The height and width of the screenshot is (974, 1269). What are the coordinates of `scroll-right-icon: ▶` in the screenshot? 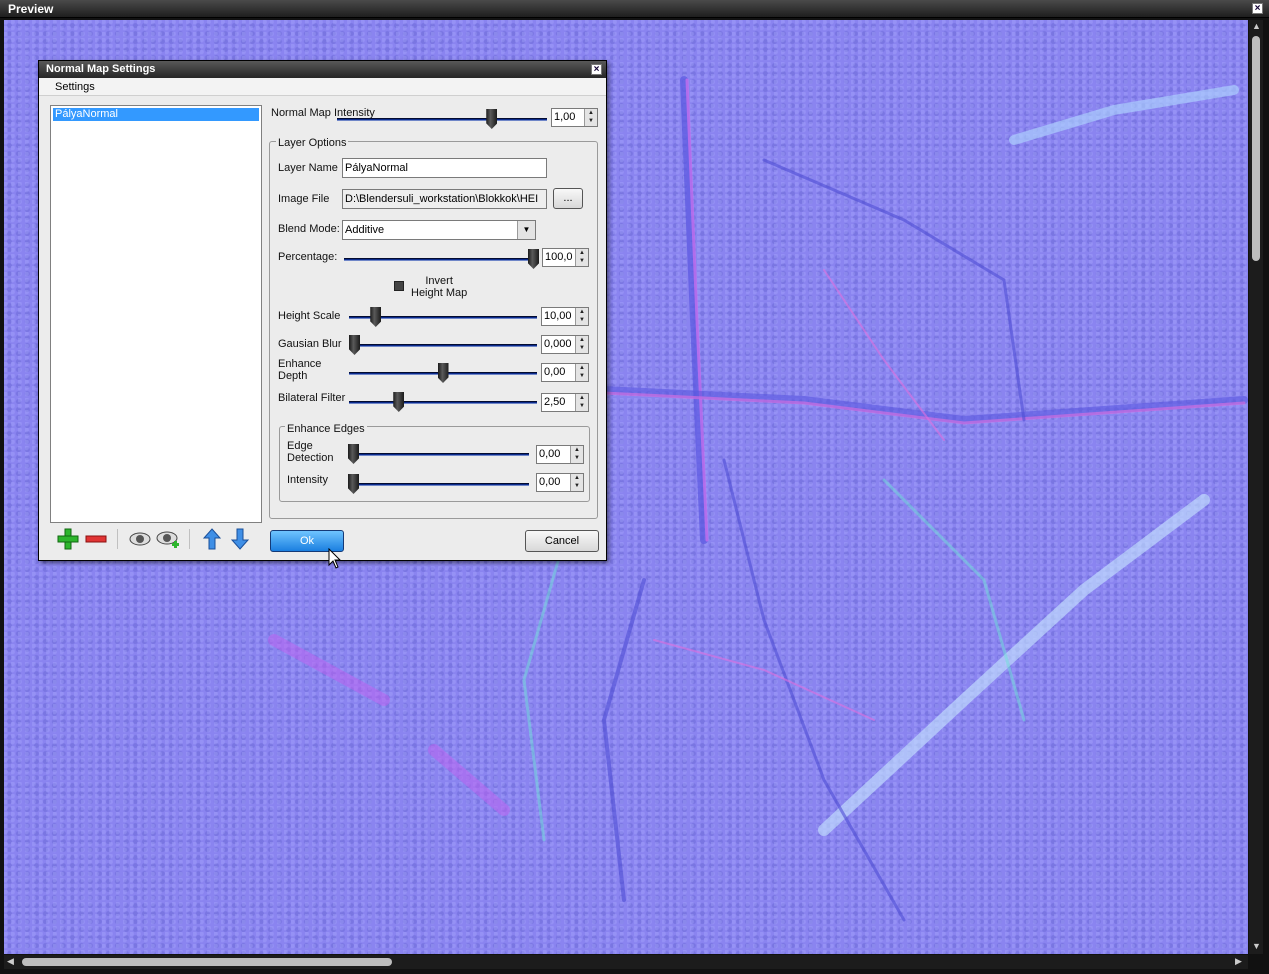 It's located at (1238, 961).